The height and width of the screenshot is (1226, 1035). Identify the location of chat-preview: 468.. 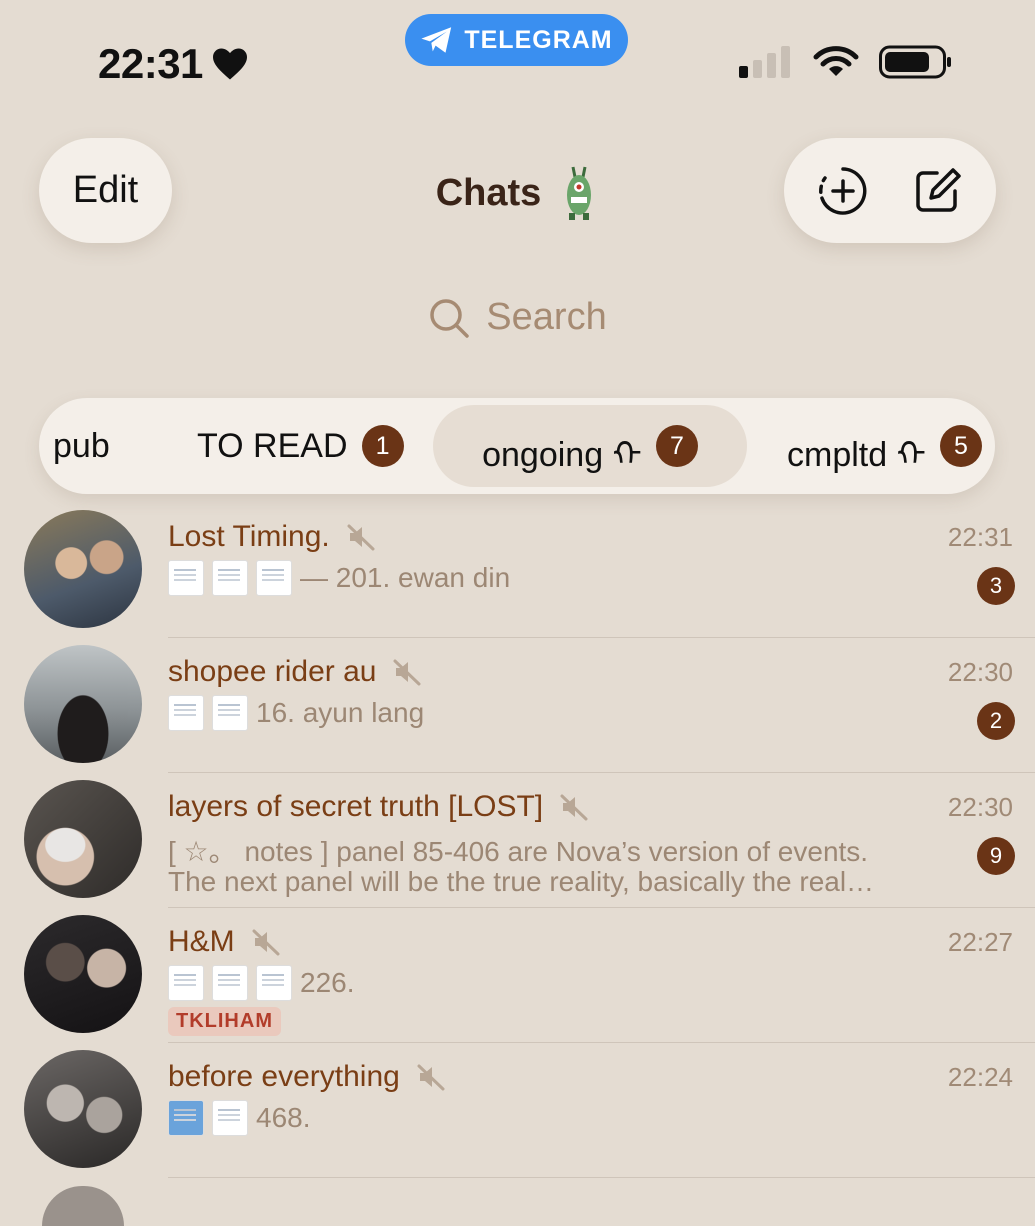
(239, 1118).